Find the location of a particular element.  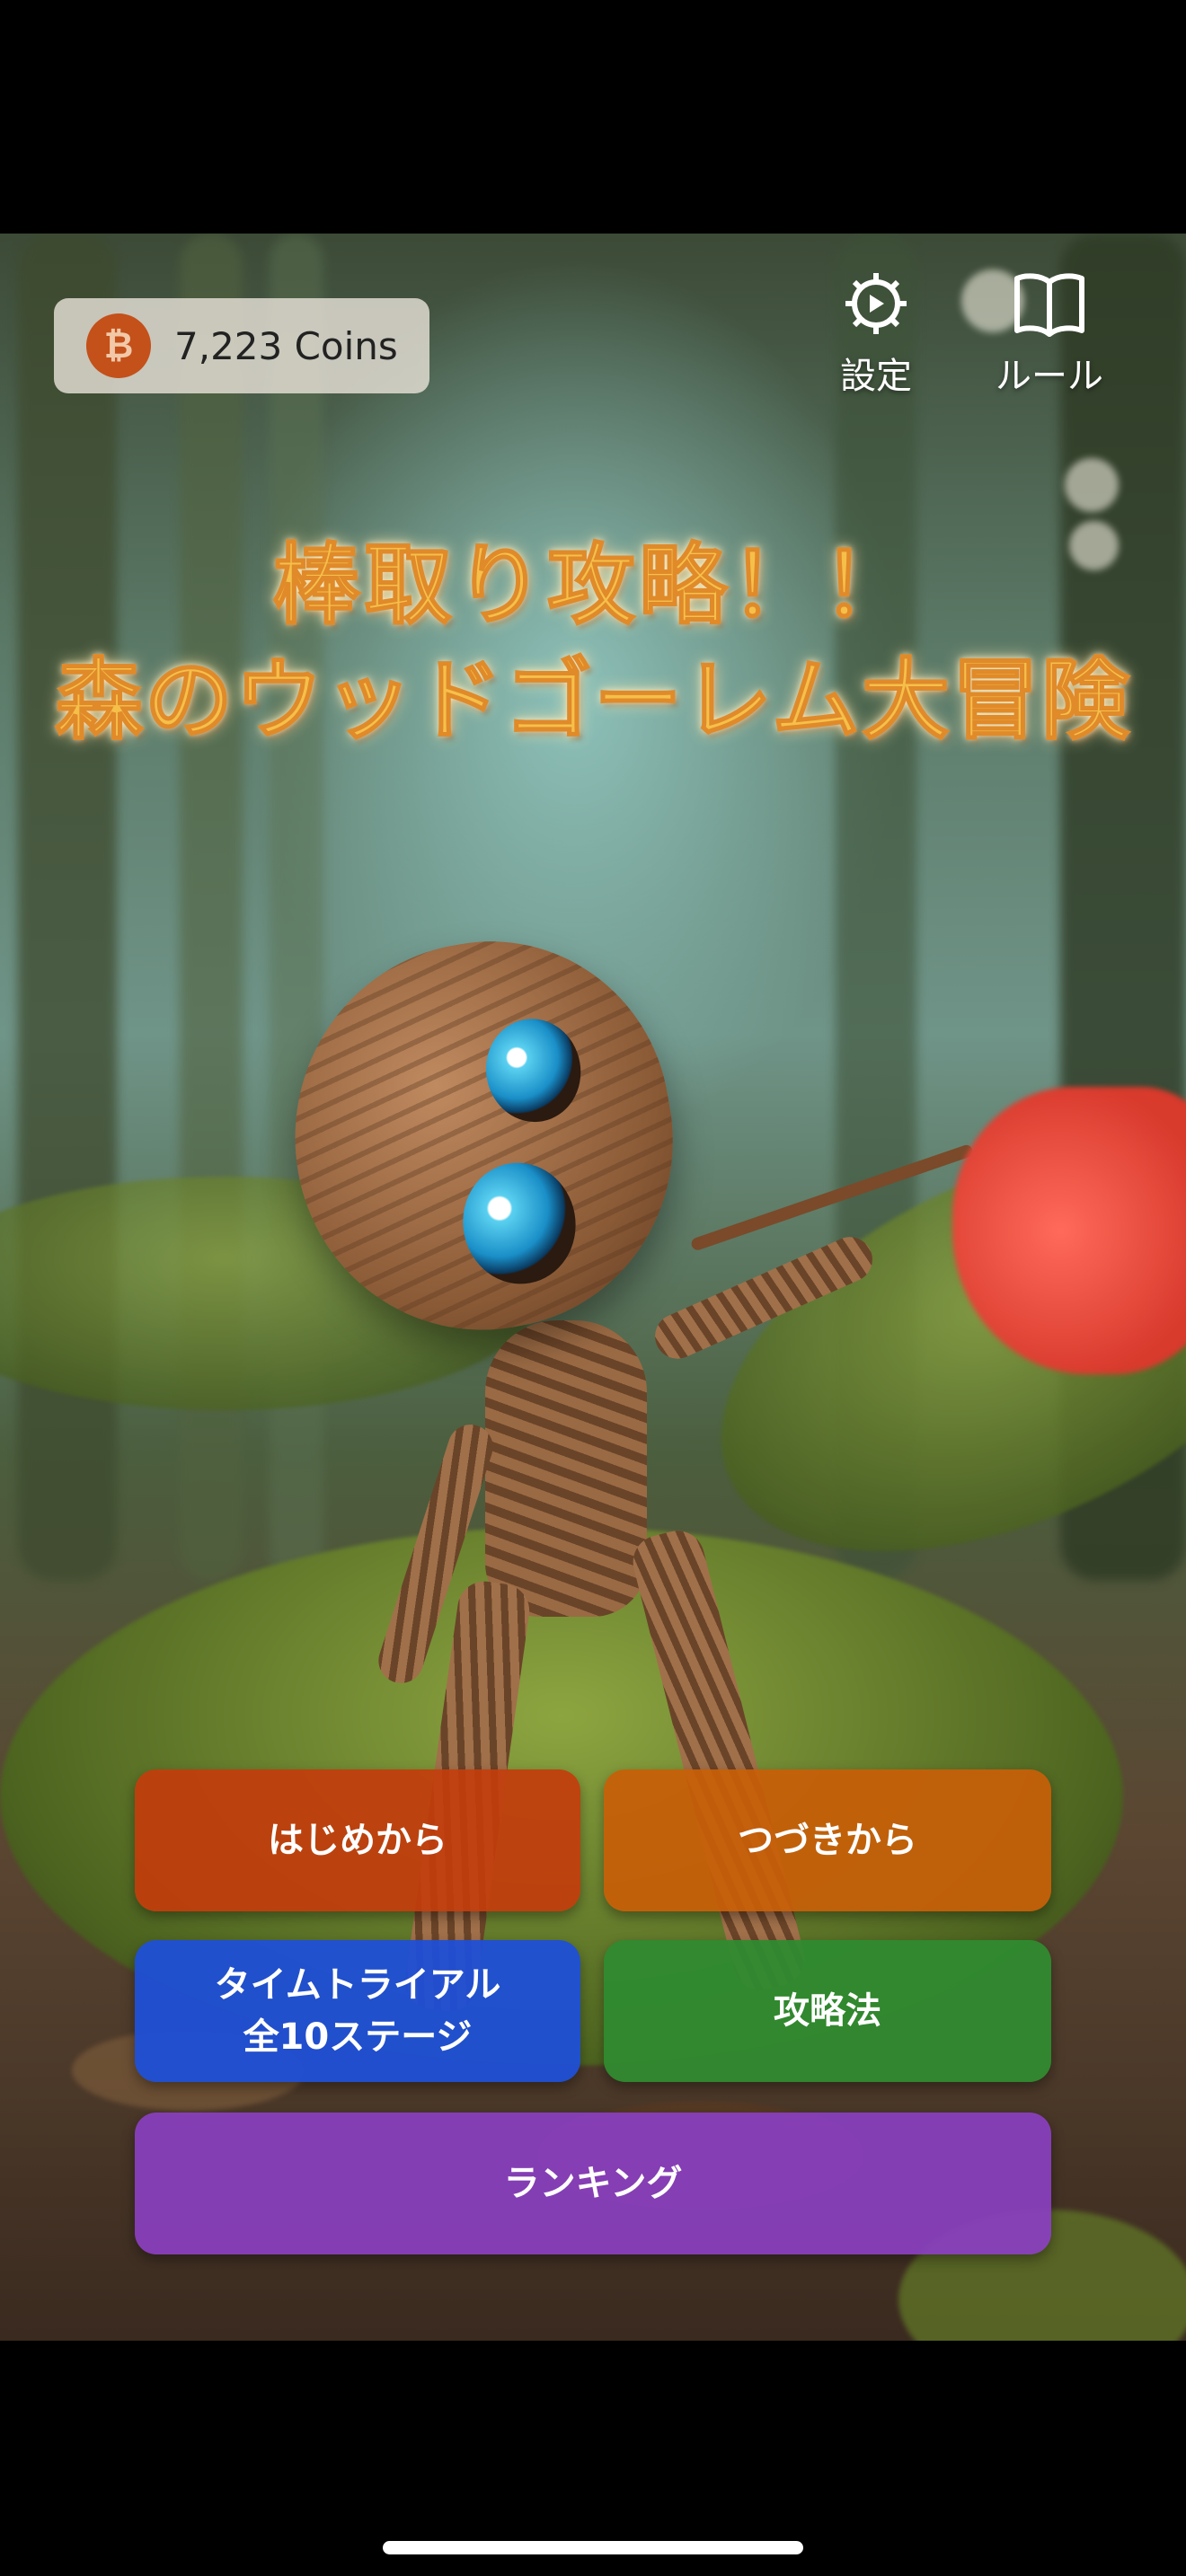

continue-button: つづきから is located at coordinates (827, 1840).